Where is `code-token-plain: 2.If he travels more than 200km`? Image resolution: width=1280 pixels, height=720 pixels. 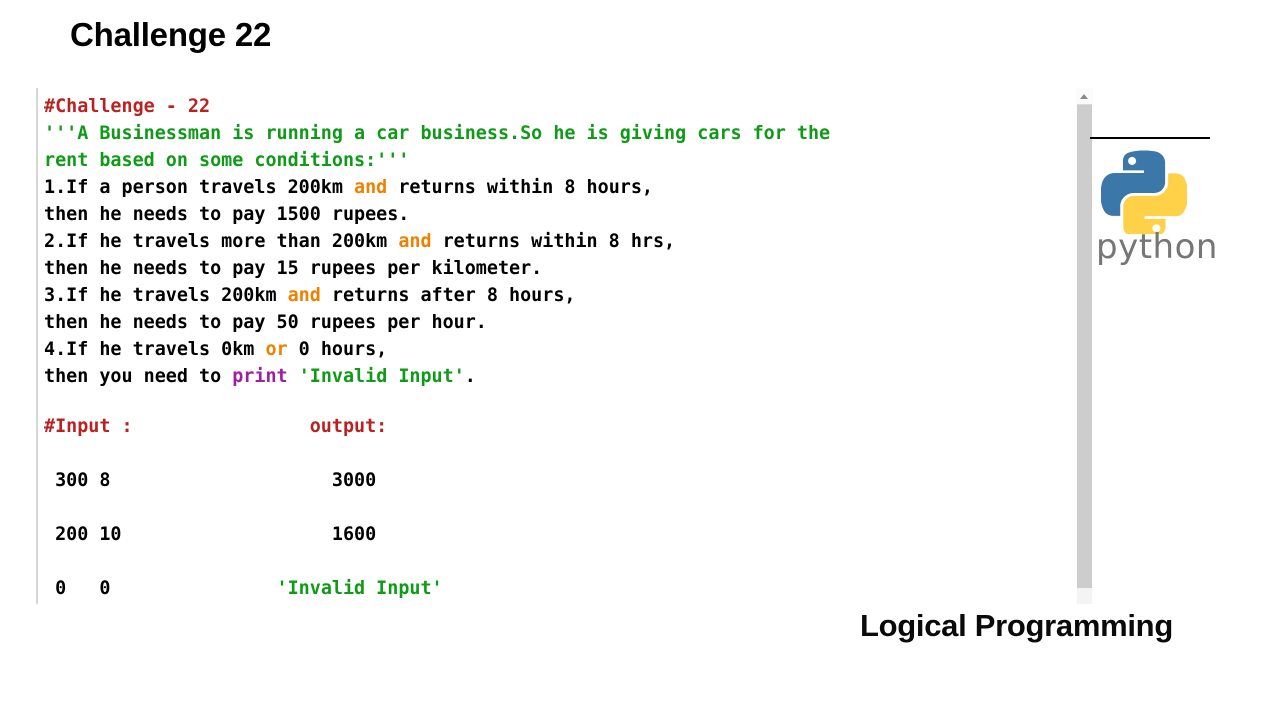 code-token-plain: 2.If he travels more than 200km is located at coordinates (221, 241).